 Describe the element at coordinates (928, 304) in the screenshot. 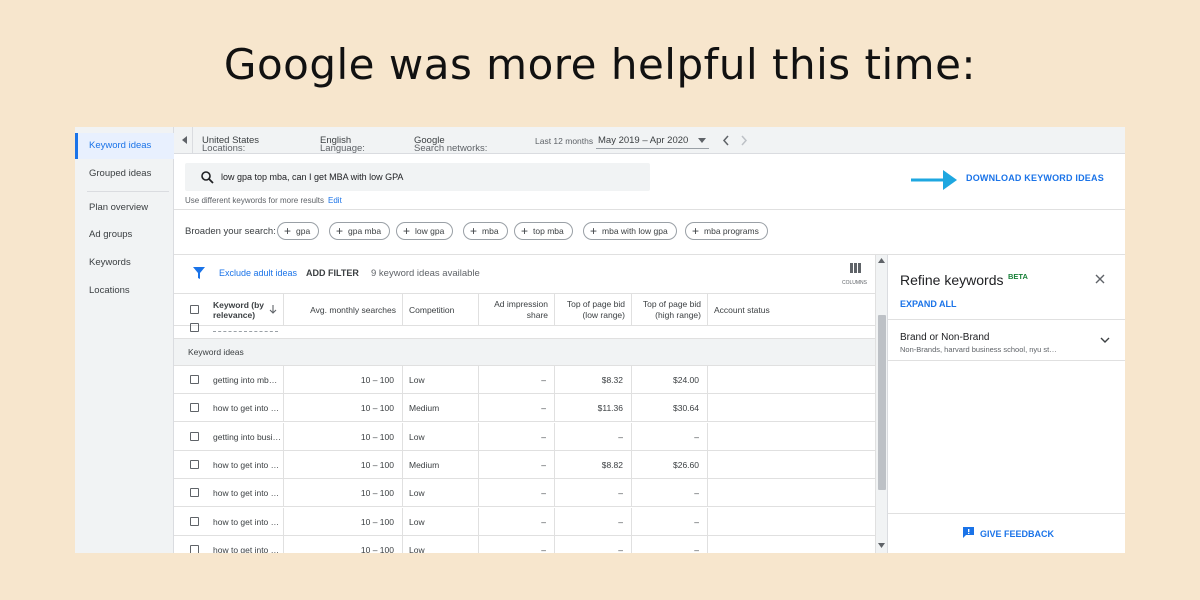

I see `expand-all-button: EXPAND ALL` at that location.